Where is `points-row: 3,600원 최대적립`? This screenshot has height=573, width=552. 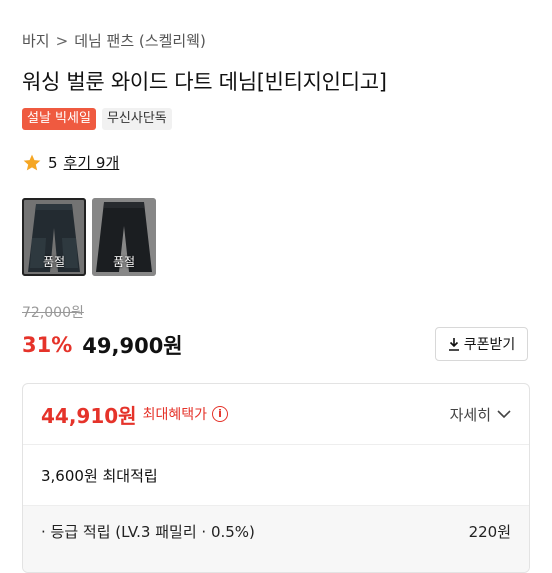 points-row: 3,600원 최대적립 is located at coordinates (276, 475).